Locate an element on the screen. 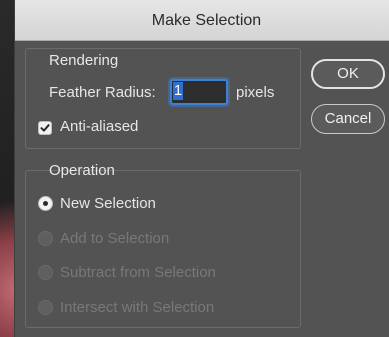 The width and height of the screenshot is (389, 337). radio-new-selection is located at coordinates (45, 203).